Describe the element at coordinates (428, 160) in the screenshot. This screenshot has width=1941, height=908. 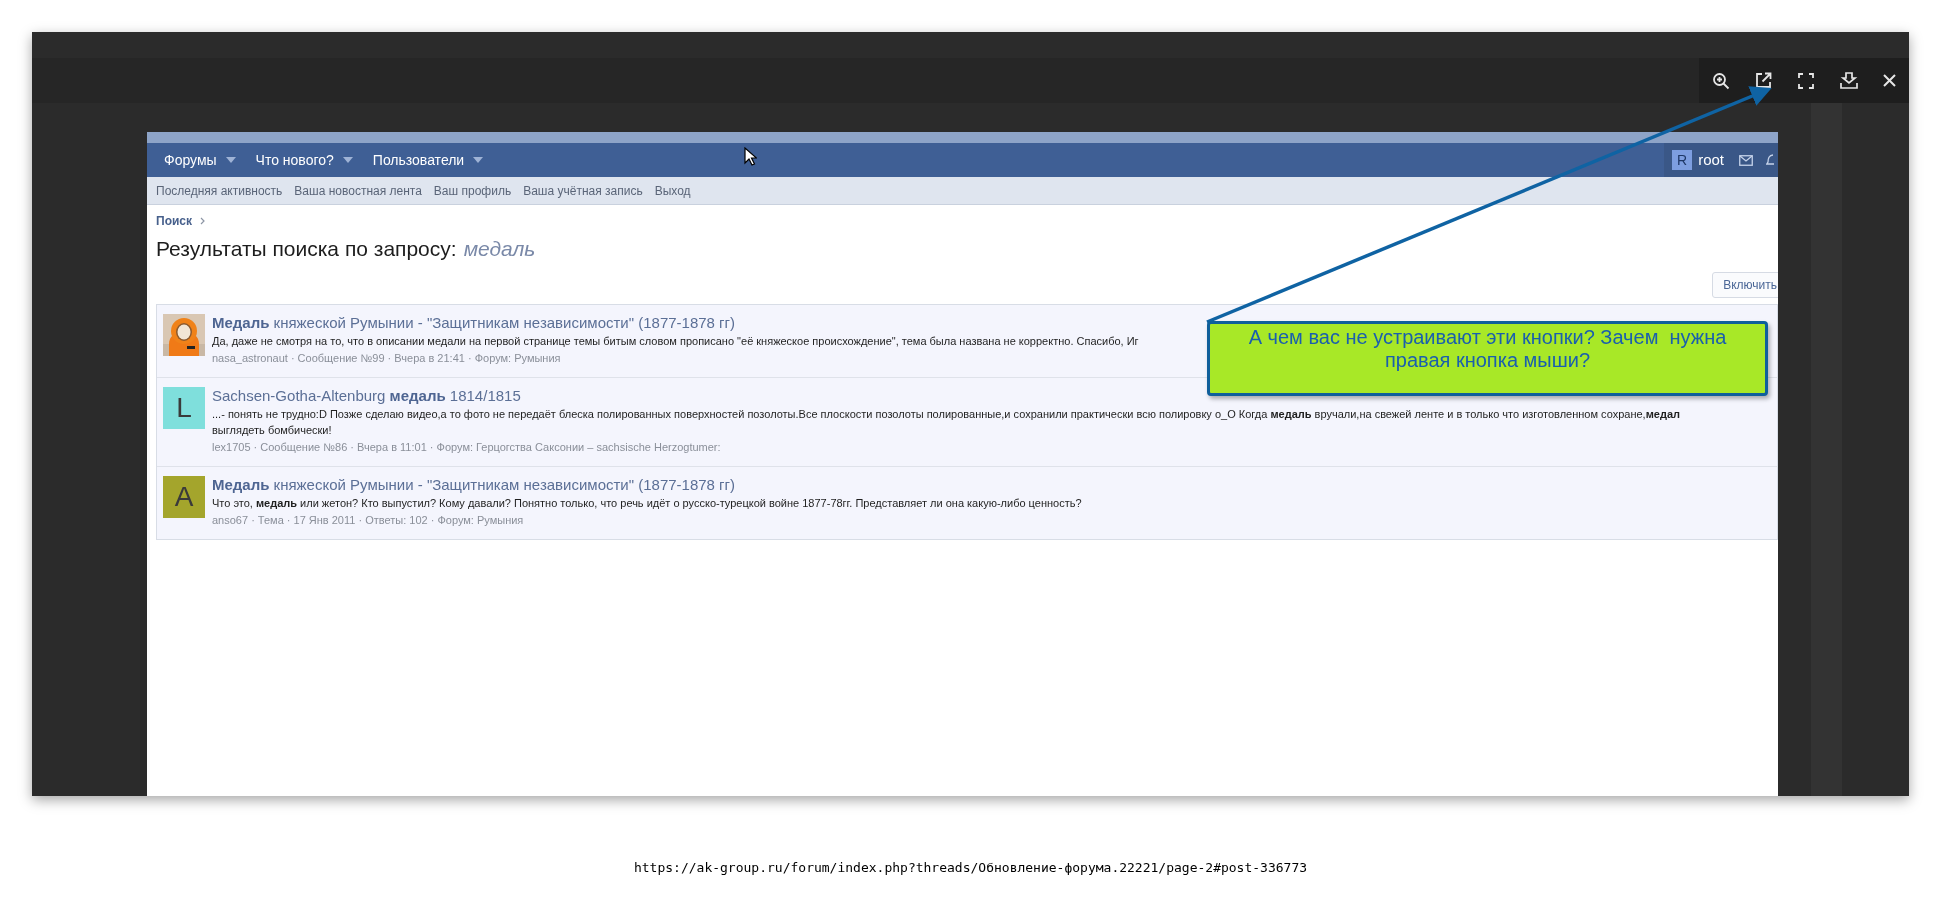
I see `nav-tab: Пользователи` at that location.